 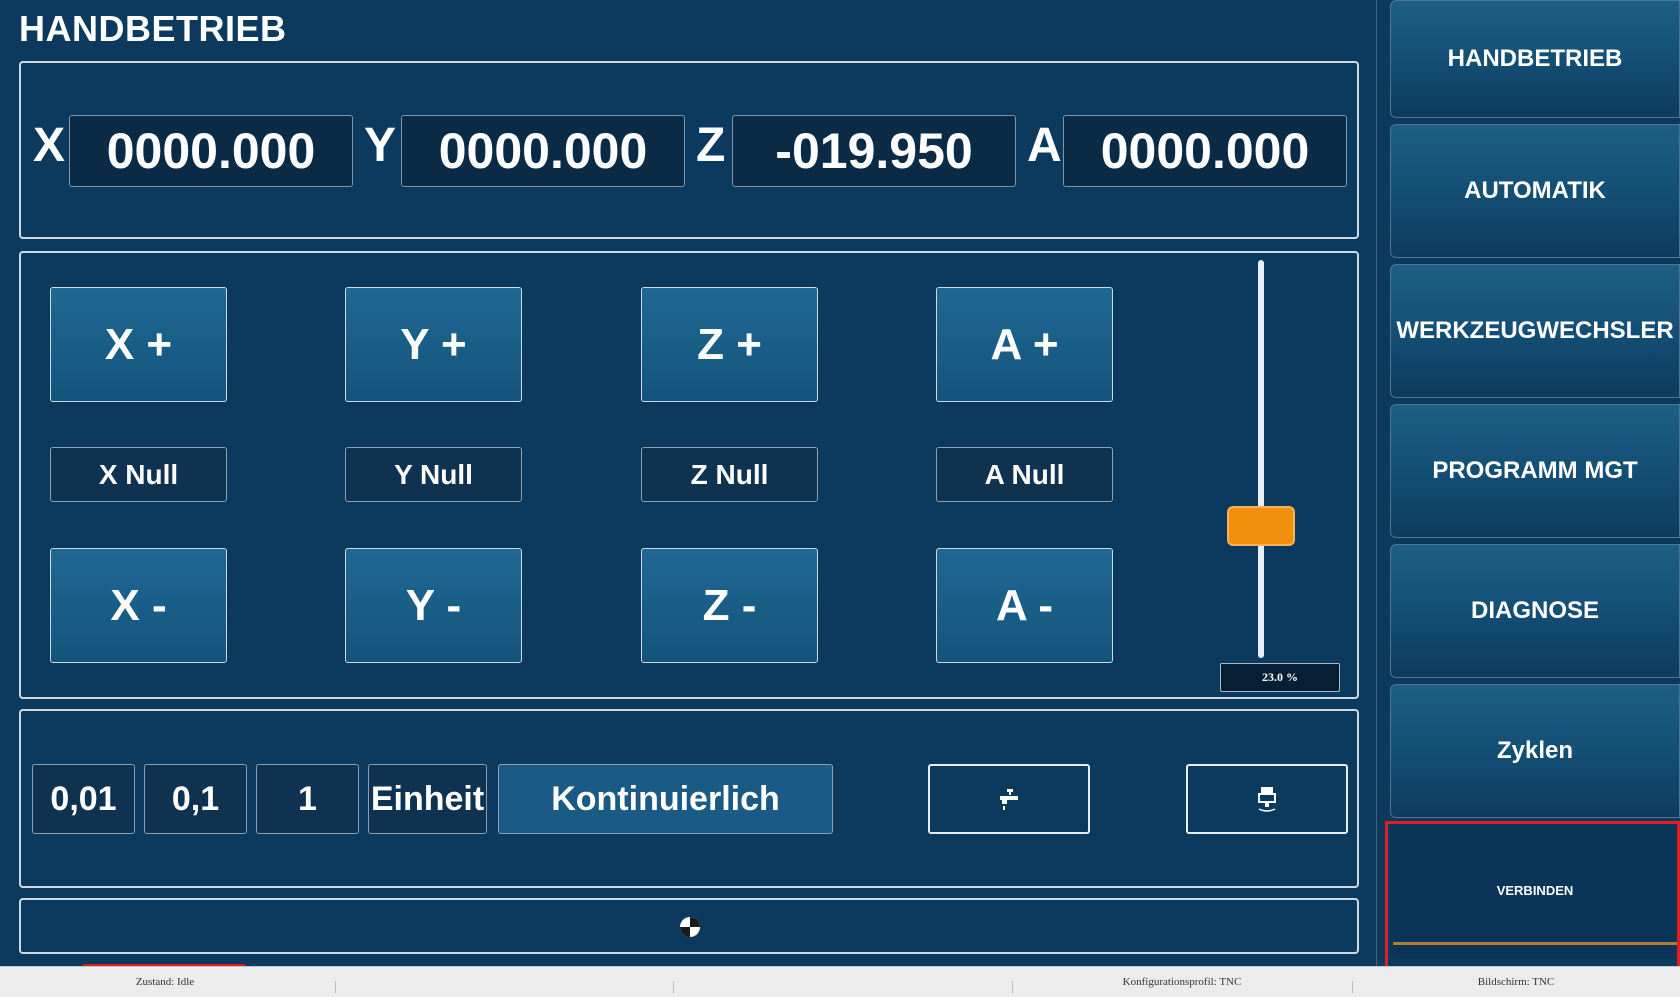 I want to click on busy-spinner-icon, so click(x=690, y=927).